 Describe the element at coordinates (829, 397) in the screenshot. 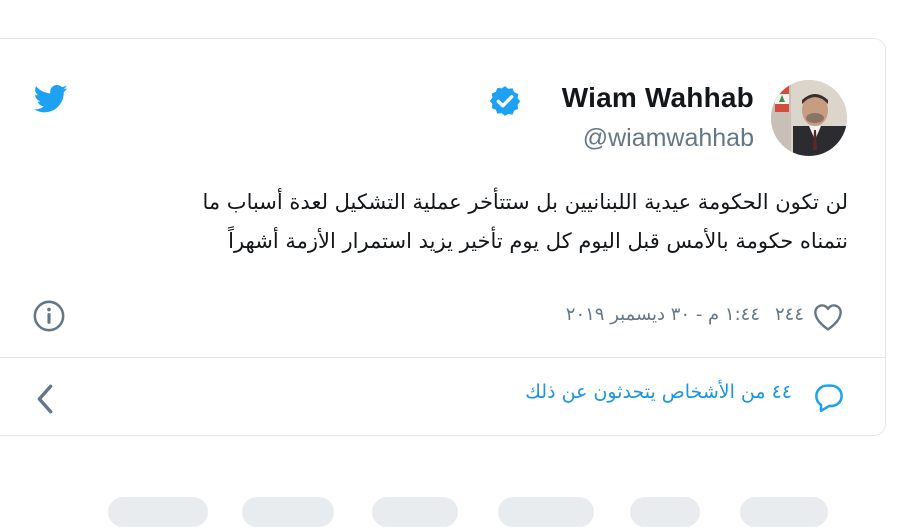

I see `reply-bubble-icon` at that location.